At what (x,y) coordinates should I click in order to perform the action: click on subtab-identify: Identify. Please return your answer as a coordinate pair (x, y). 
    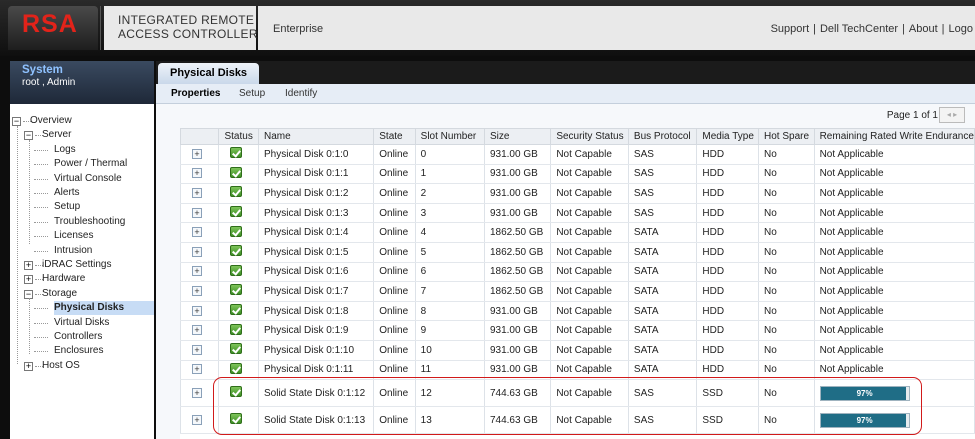
    Looking at the image, I should click on (301, 93).